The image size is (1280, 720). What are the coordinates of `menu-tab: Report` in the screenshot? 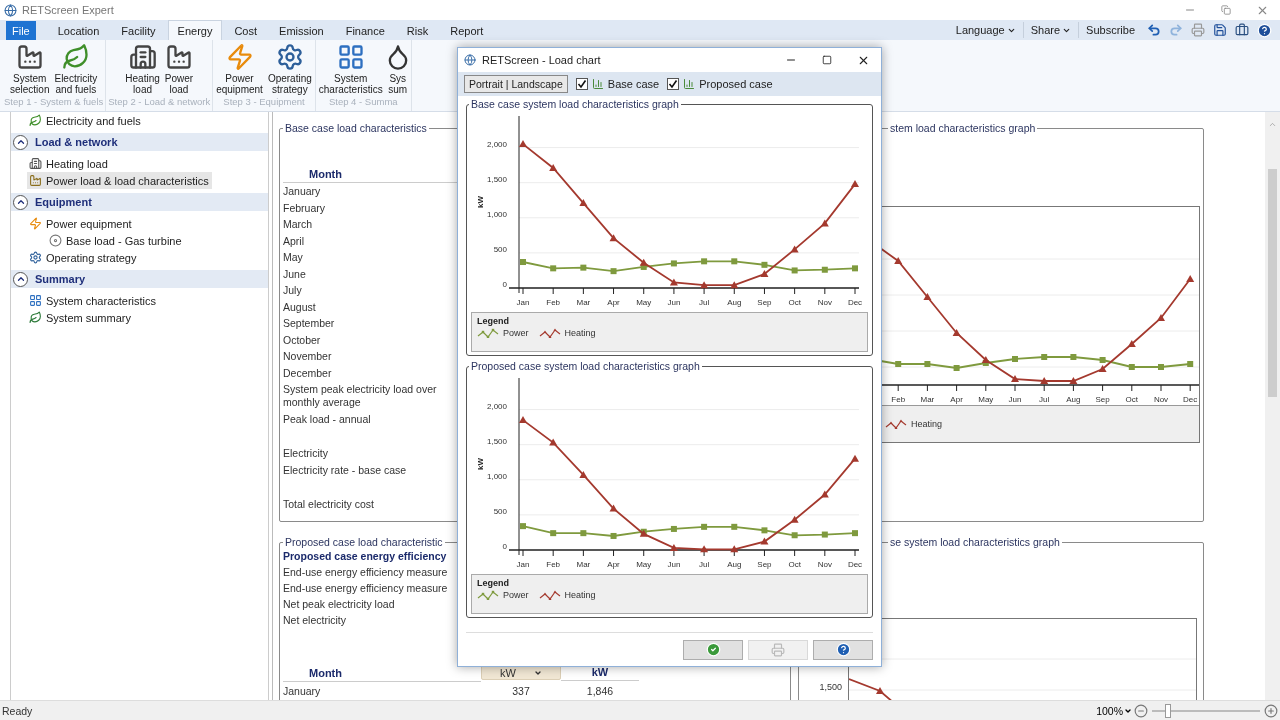 It's located at (467, 30).